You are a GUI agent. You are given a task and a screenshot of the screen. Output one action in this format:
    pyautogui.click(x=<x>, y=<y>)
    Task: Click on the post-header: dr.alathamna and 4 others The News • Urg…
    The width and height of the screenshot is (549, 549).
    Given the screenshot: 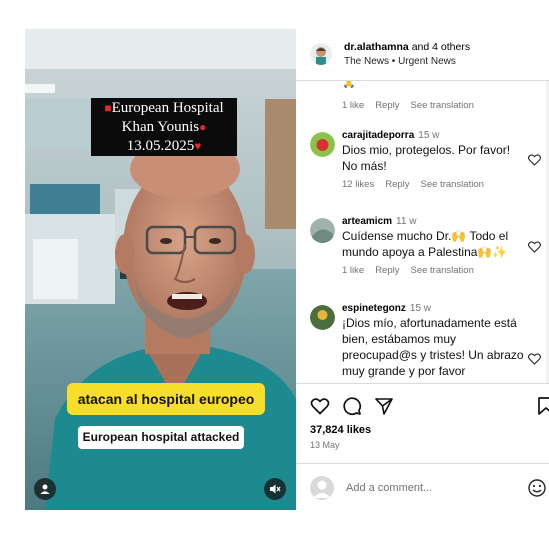 What is the action you would take?
    pyautogui.click(x=422, y=55)
    